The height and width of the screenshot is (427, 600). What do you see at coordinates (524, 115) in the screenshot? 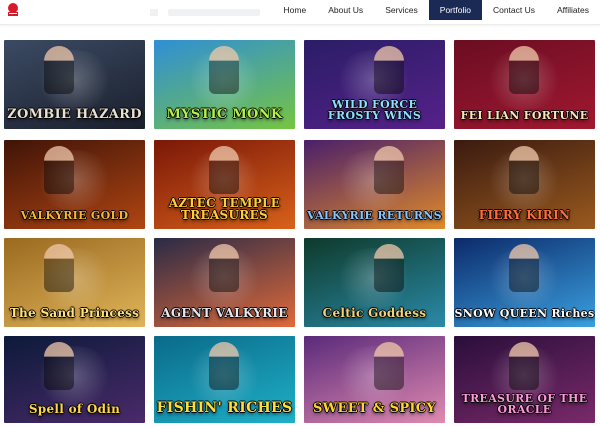
I see `game-title: FEI LIAN FORTUNE` at bounding box center [524, 115].